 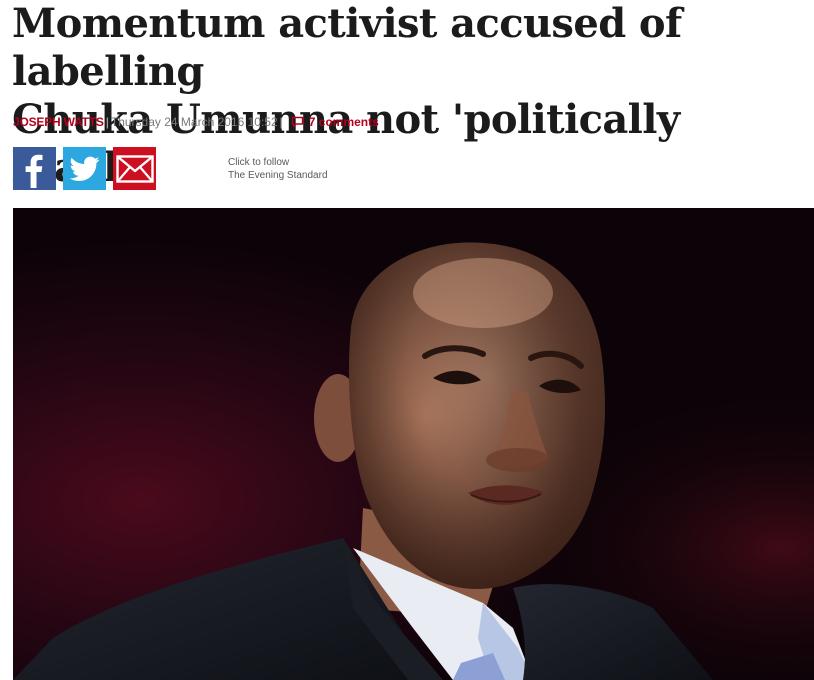 I want to click on email-icon, so click(x=134, y=168).